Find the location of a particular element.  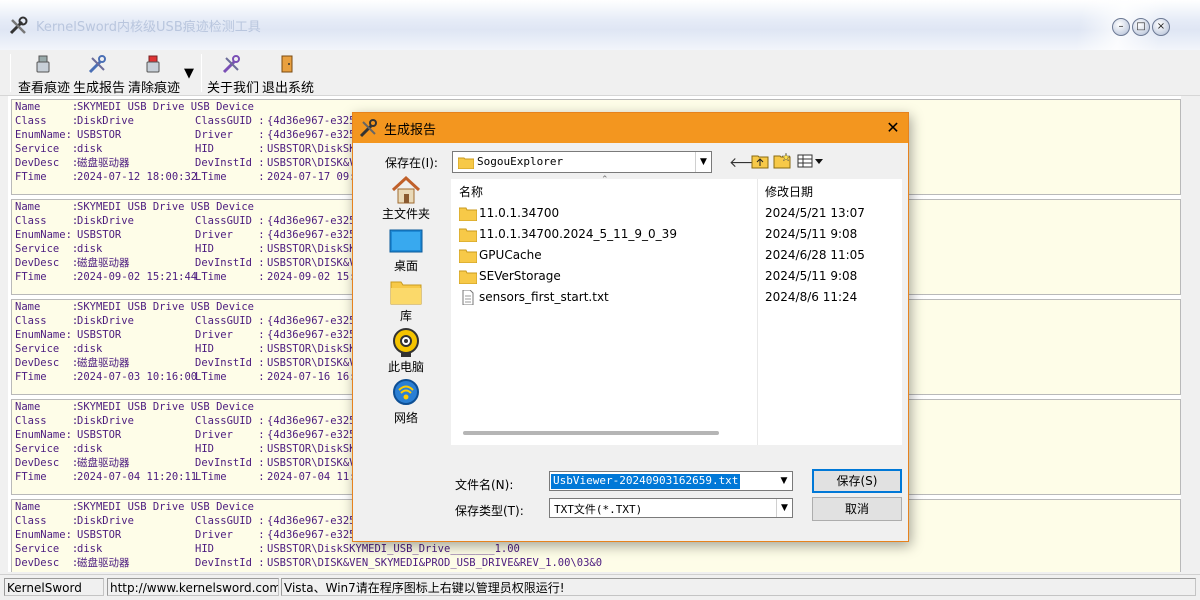

file-row: sensors_first_start.txt 2024/8/6 11:24 is located at coordinates (676, 297).